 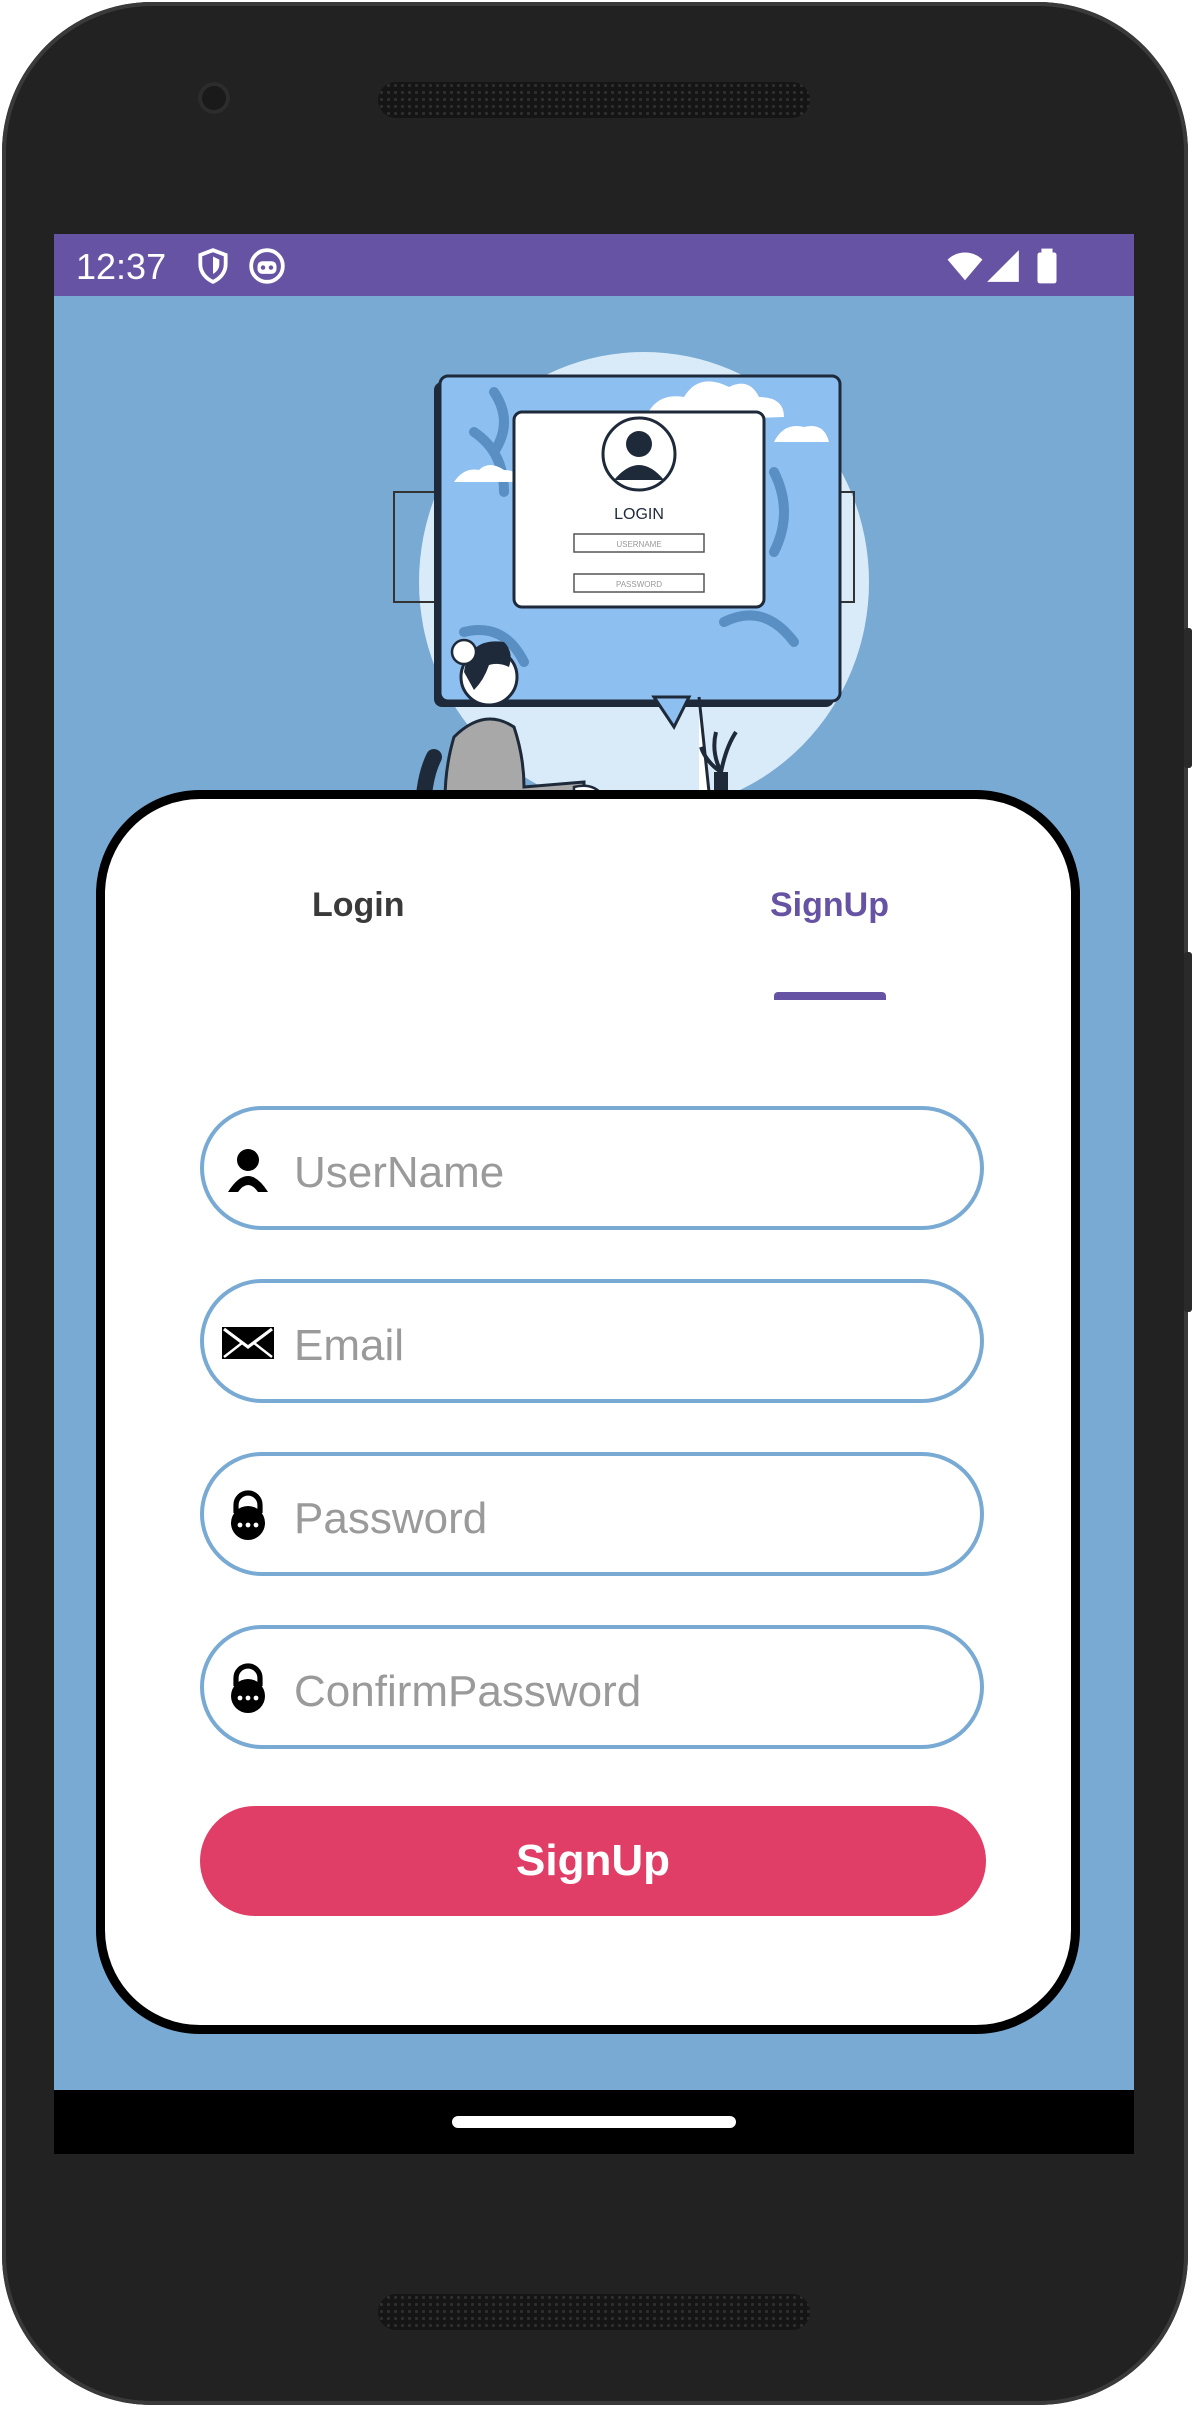 I want to click on confirm-password-field: ConfirmPassword, so click(x=592, y=1687).